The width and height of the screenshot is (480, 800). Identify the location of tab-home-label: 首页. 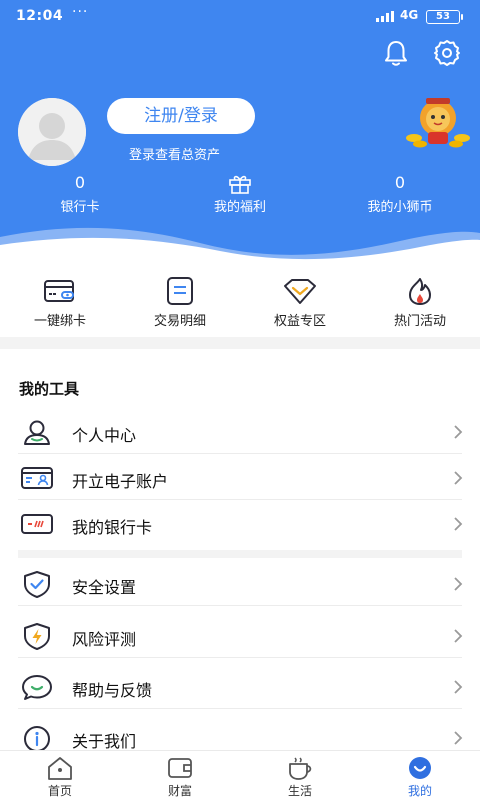
(59, 791).